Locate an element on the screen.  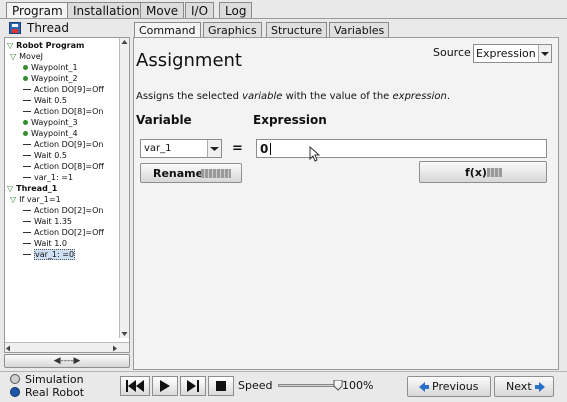
tab-command: Command is located at coordinates (167, 30).